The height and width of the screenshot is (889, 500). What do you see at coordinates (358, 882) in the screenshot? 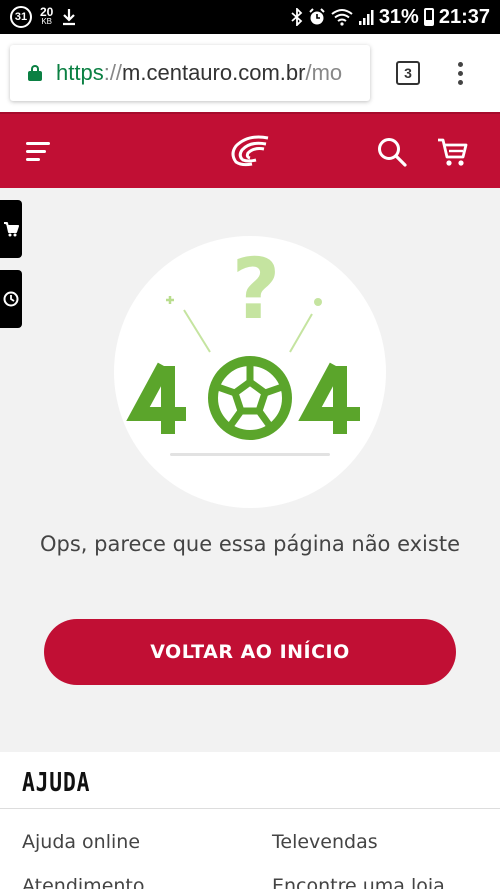
I see `footer-link-encontre-loja: Encontre uma loja` at bounding box center [358, 882].